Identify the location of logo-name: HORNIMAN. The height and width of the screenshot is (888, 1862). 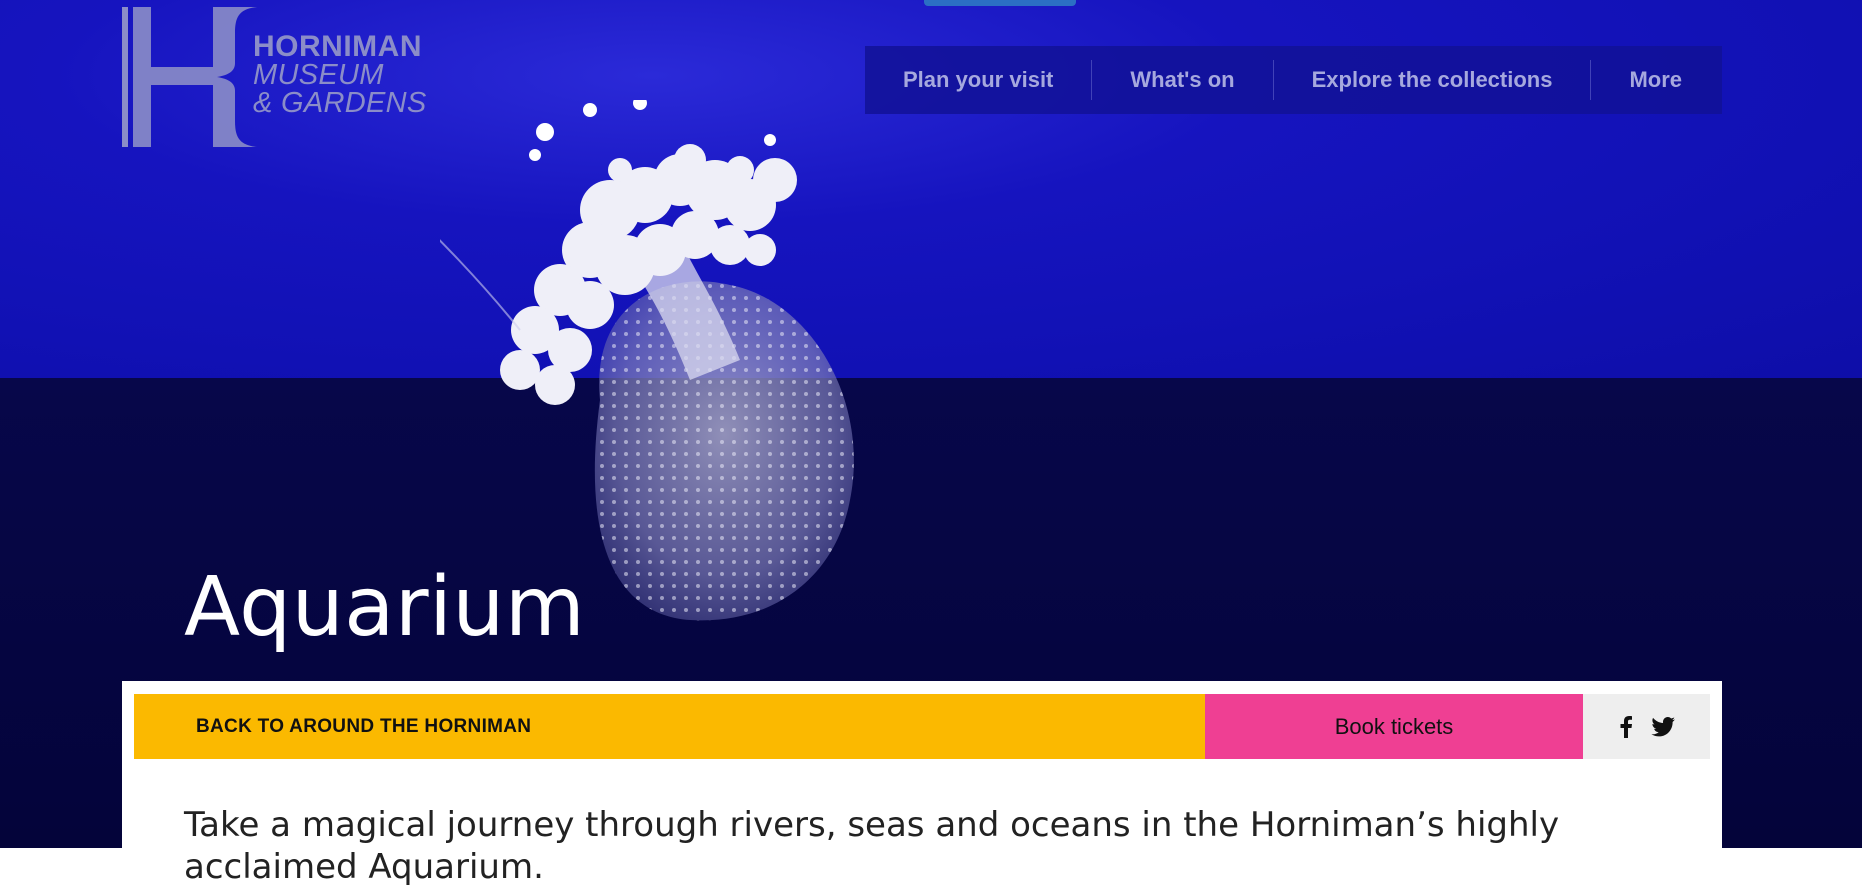
(337, 46).